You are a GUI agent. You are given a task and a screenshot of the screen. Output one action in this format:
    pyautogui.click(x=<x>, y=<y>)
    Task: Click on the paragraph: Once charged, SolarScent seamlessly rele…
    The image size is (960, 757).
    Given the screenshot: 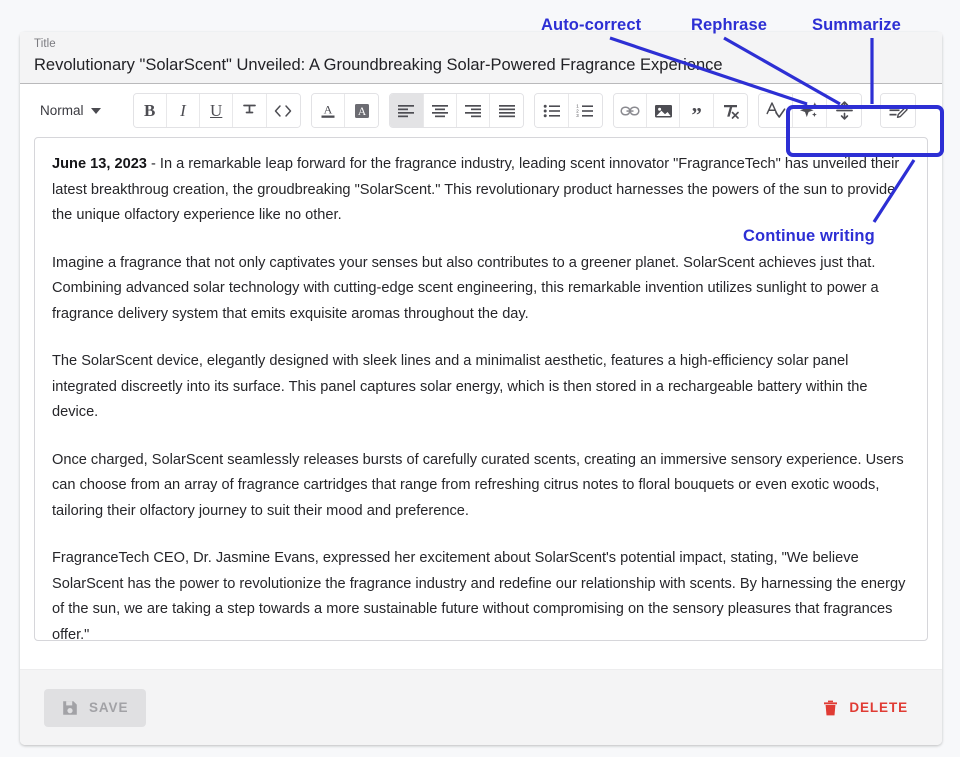 What is the action you would take?
    pyautogui.click(x=478, y=485)
    